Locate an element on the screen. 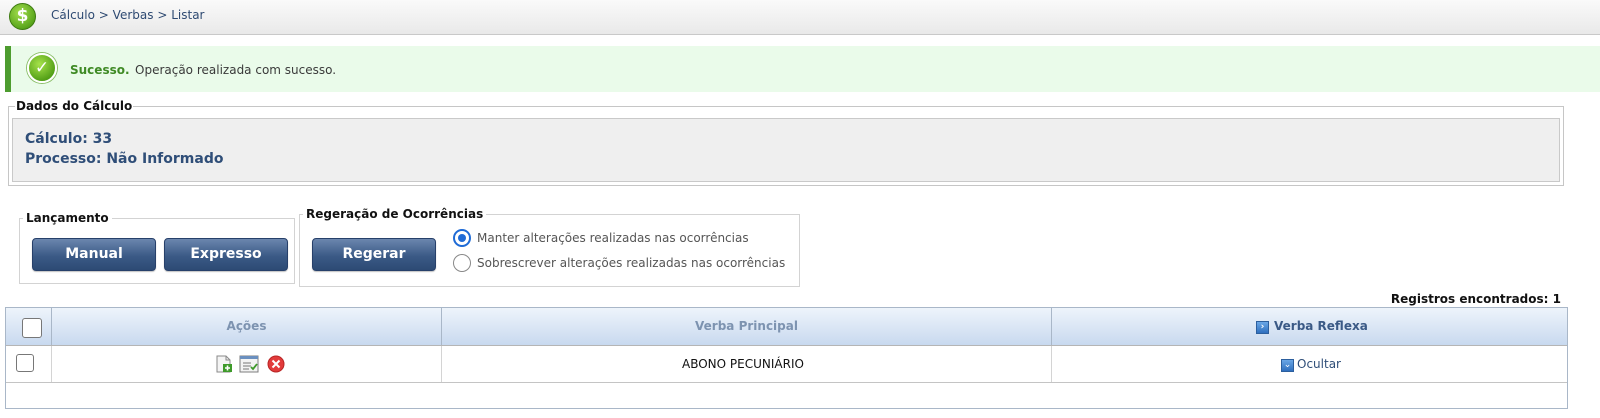 The width and height of the screenshot is (1600, 418). calculo-number: Cálculo: 33 is located at coordinates (69, 139).